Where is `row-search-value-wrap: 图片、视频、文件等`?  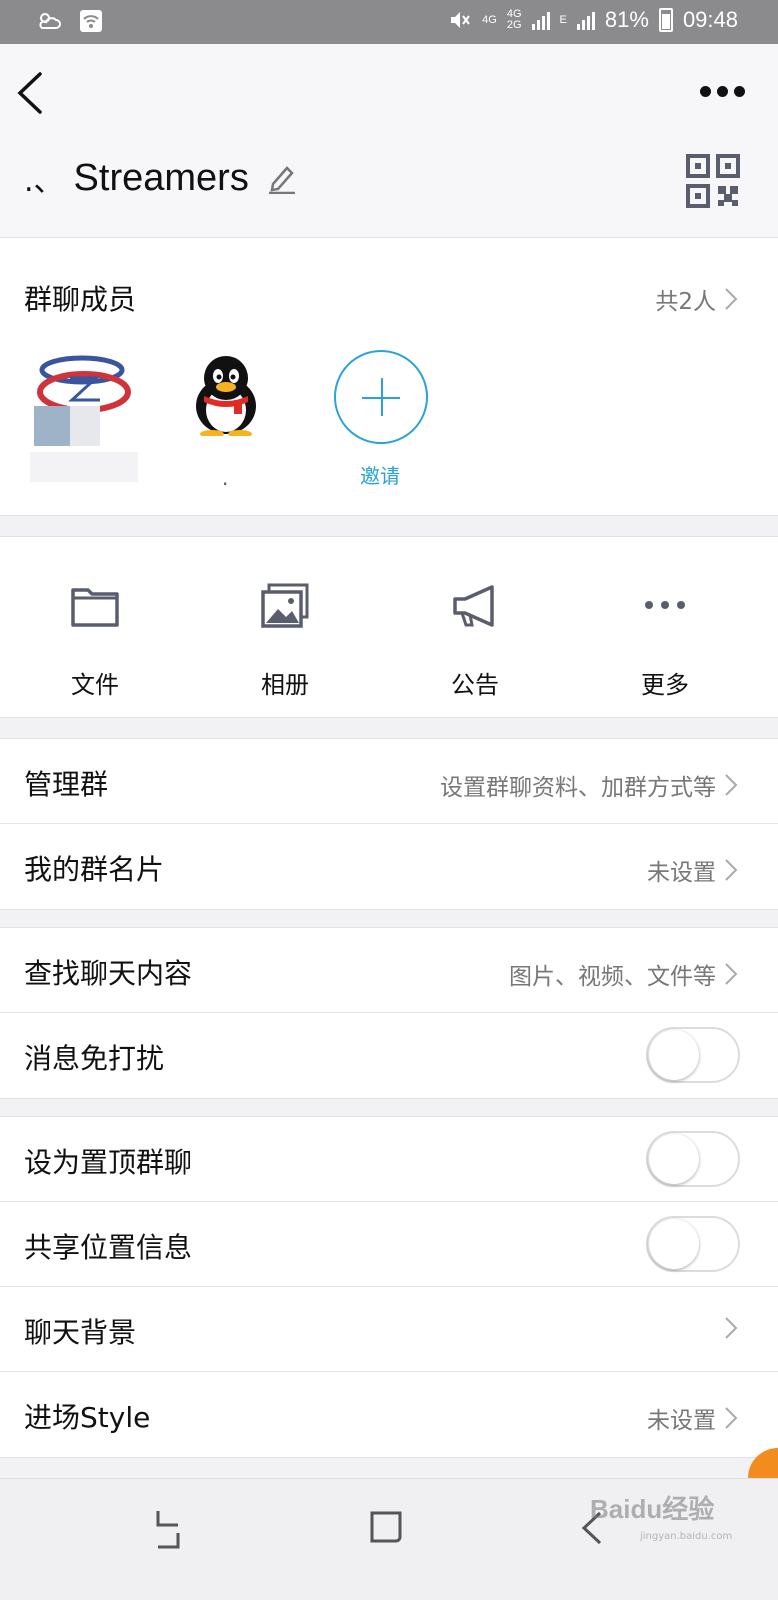
row-search-value-wrap: 图片、视频、文件等 is located at coordinates (623, 974).